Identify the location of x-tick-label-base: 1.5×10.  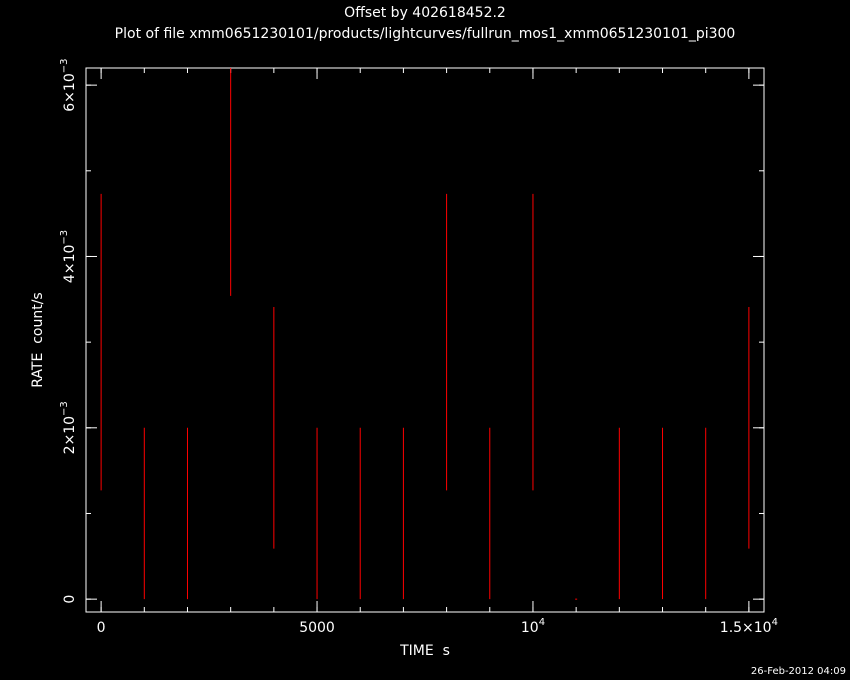
(746, 628).